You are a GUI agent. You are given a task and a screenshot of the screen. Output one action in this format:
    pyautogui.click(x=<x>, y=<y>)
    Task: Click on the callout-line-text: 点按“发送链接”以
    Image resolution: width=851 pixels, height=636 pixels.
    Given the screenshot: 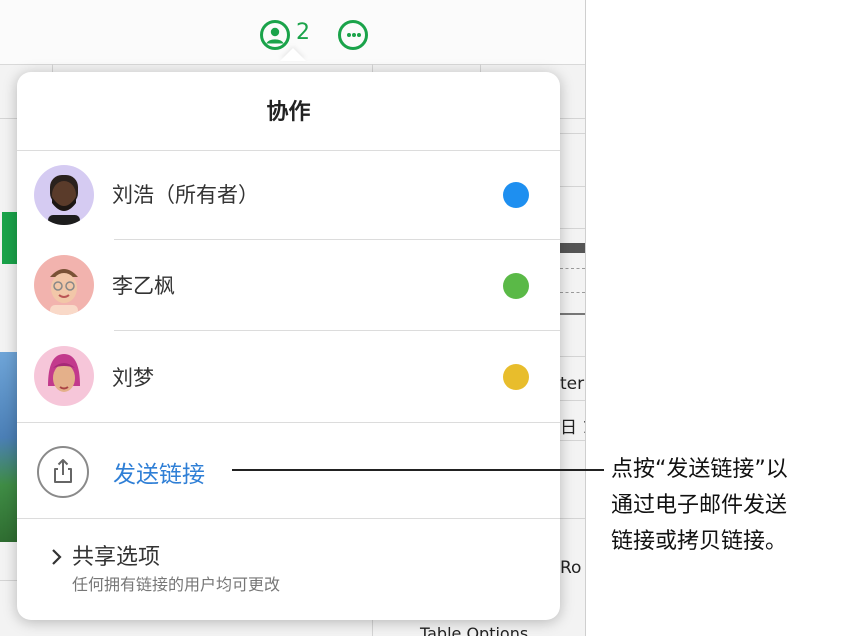 What is the action you would take?
    pyautogui.click(x=699, y=469)
    